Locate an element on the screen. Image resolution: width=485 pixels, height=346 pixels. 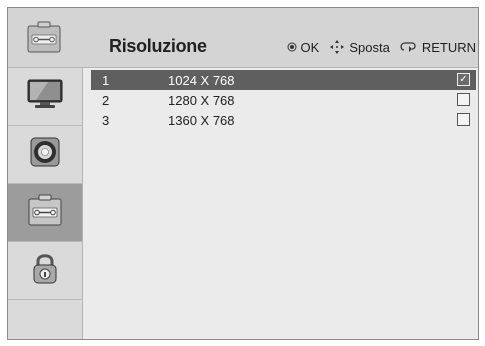
hint-return: RETURN is located at coordinates (438, 47).